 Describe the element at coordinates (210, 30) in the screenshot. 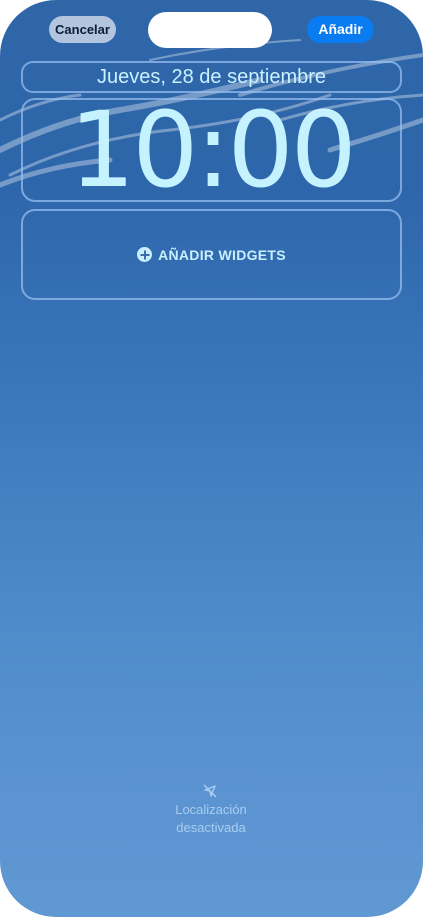

I see `dynamic-island` at that location.